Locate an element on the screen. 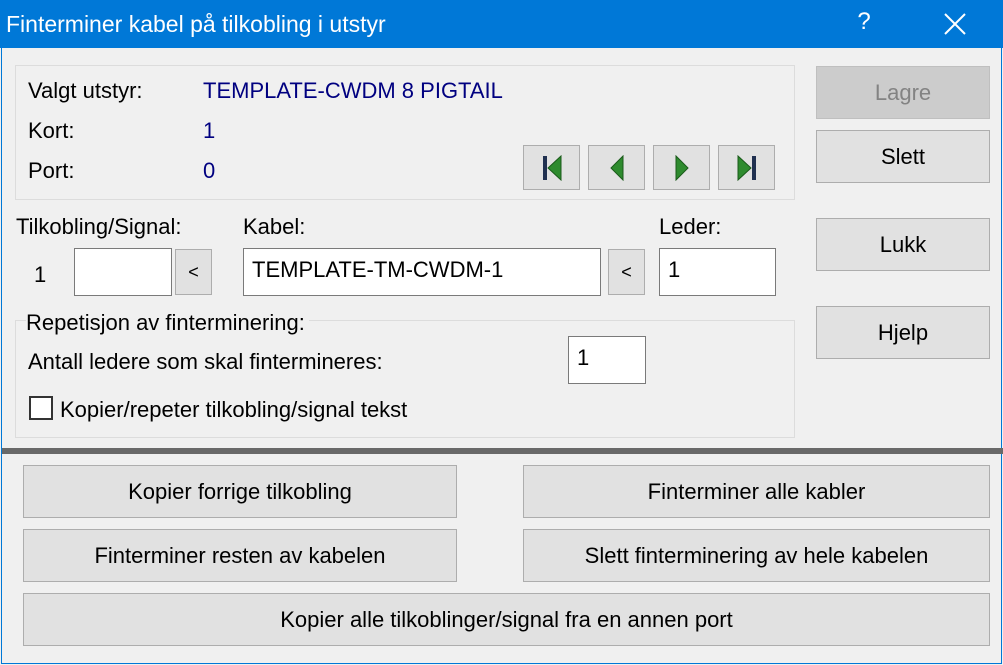  save-button: Lagre is located at coordinates (903, 92).